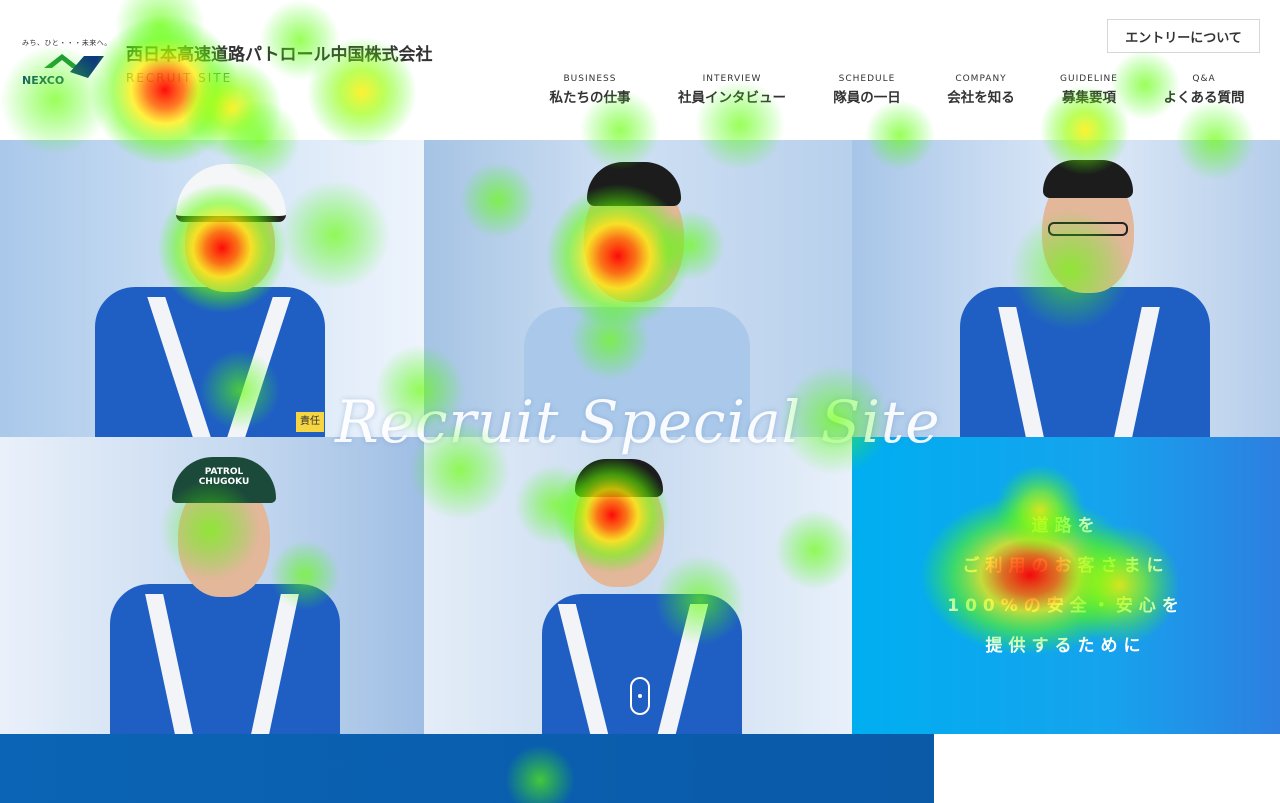 Image resolution: width=1280 pixels, height=803 pixels. I want to click on nexco-logo-mark: NEXCO, so click(63, 70).